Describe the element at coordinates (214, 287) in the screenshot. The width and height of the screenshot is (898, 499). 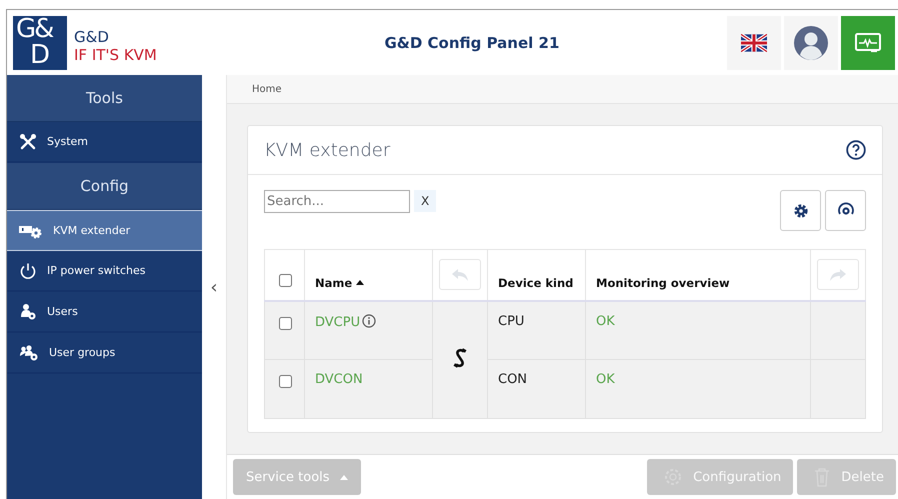
I see `collapse-sidebar-button: ‹` at that location.